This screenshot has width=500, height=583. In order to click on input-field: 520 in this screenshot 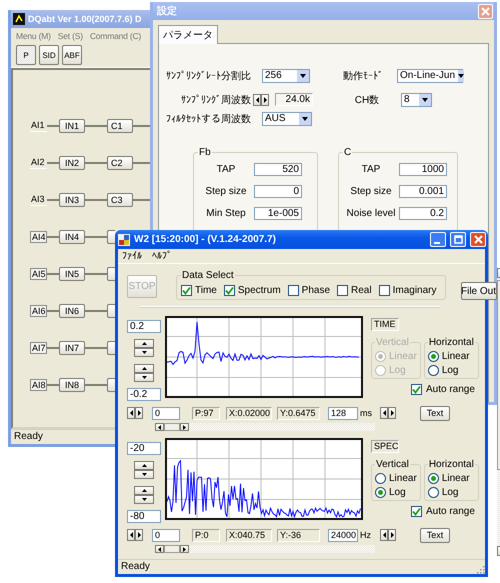, I will do `click(278, 169)`.